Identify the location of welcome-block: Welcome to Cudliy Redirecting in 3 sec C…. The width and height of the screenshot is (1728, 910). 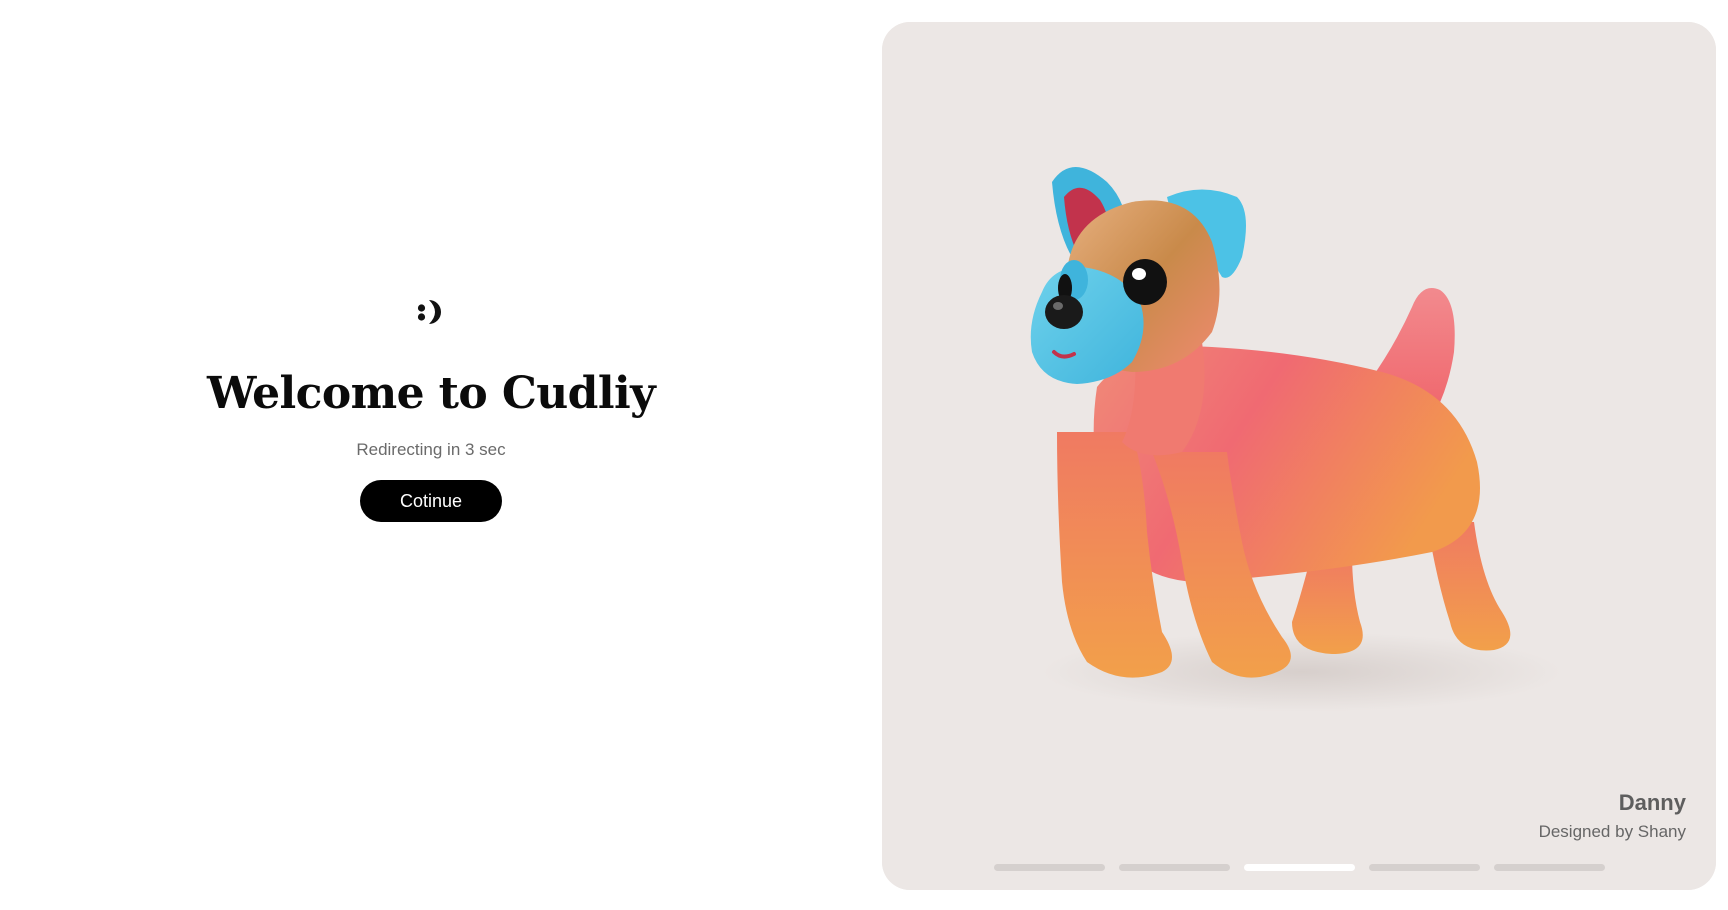
(431, 409).